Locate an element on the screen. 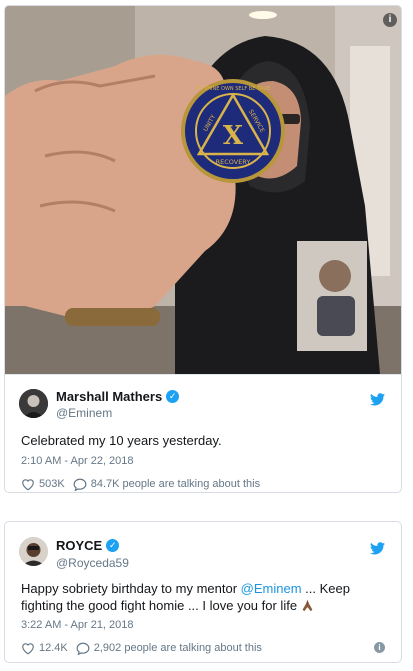  tweet-actions: 503K 84.7K people are talking about this is located at coordinates (203, 484).